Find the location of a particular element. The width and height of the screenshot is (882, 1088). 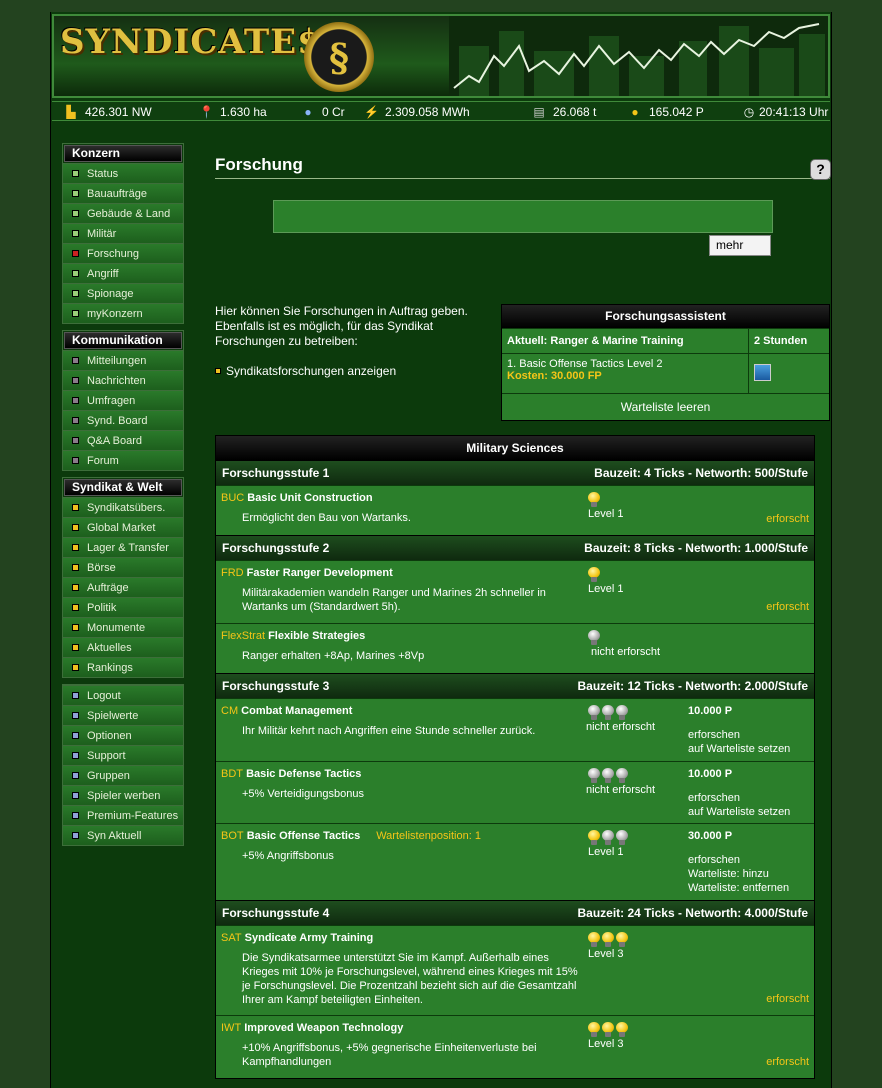

sidebar-item-label: Syn Aktuell is located at coordinates (114, 835).